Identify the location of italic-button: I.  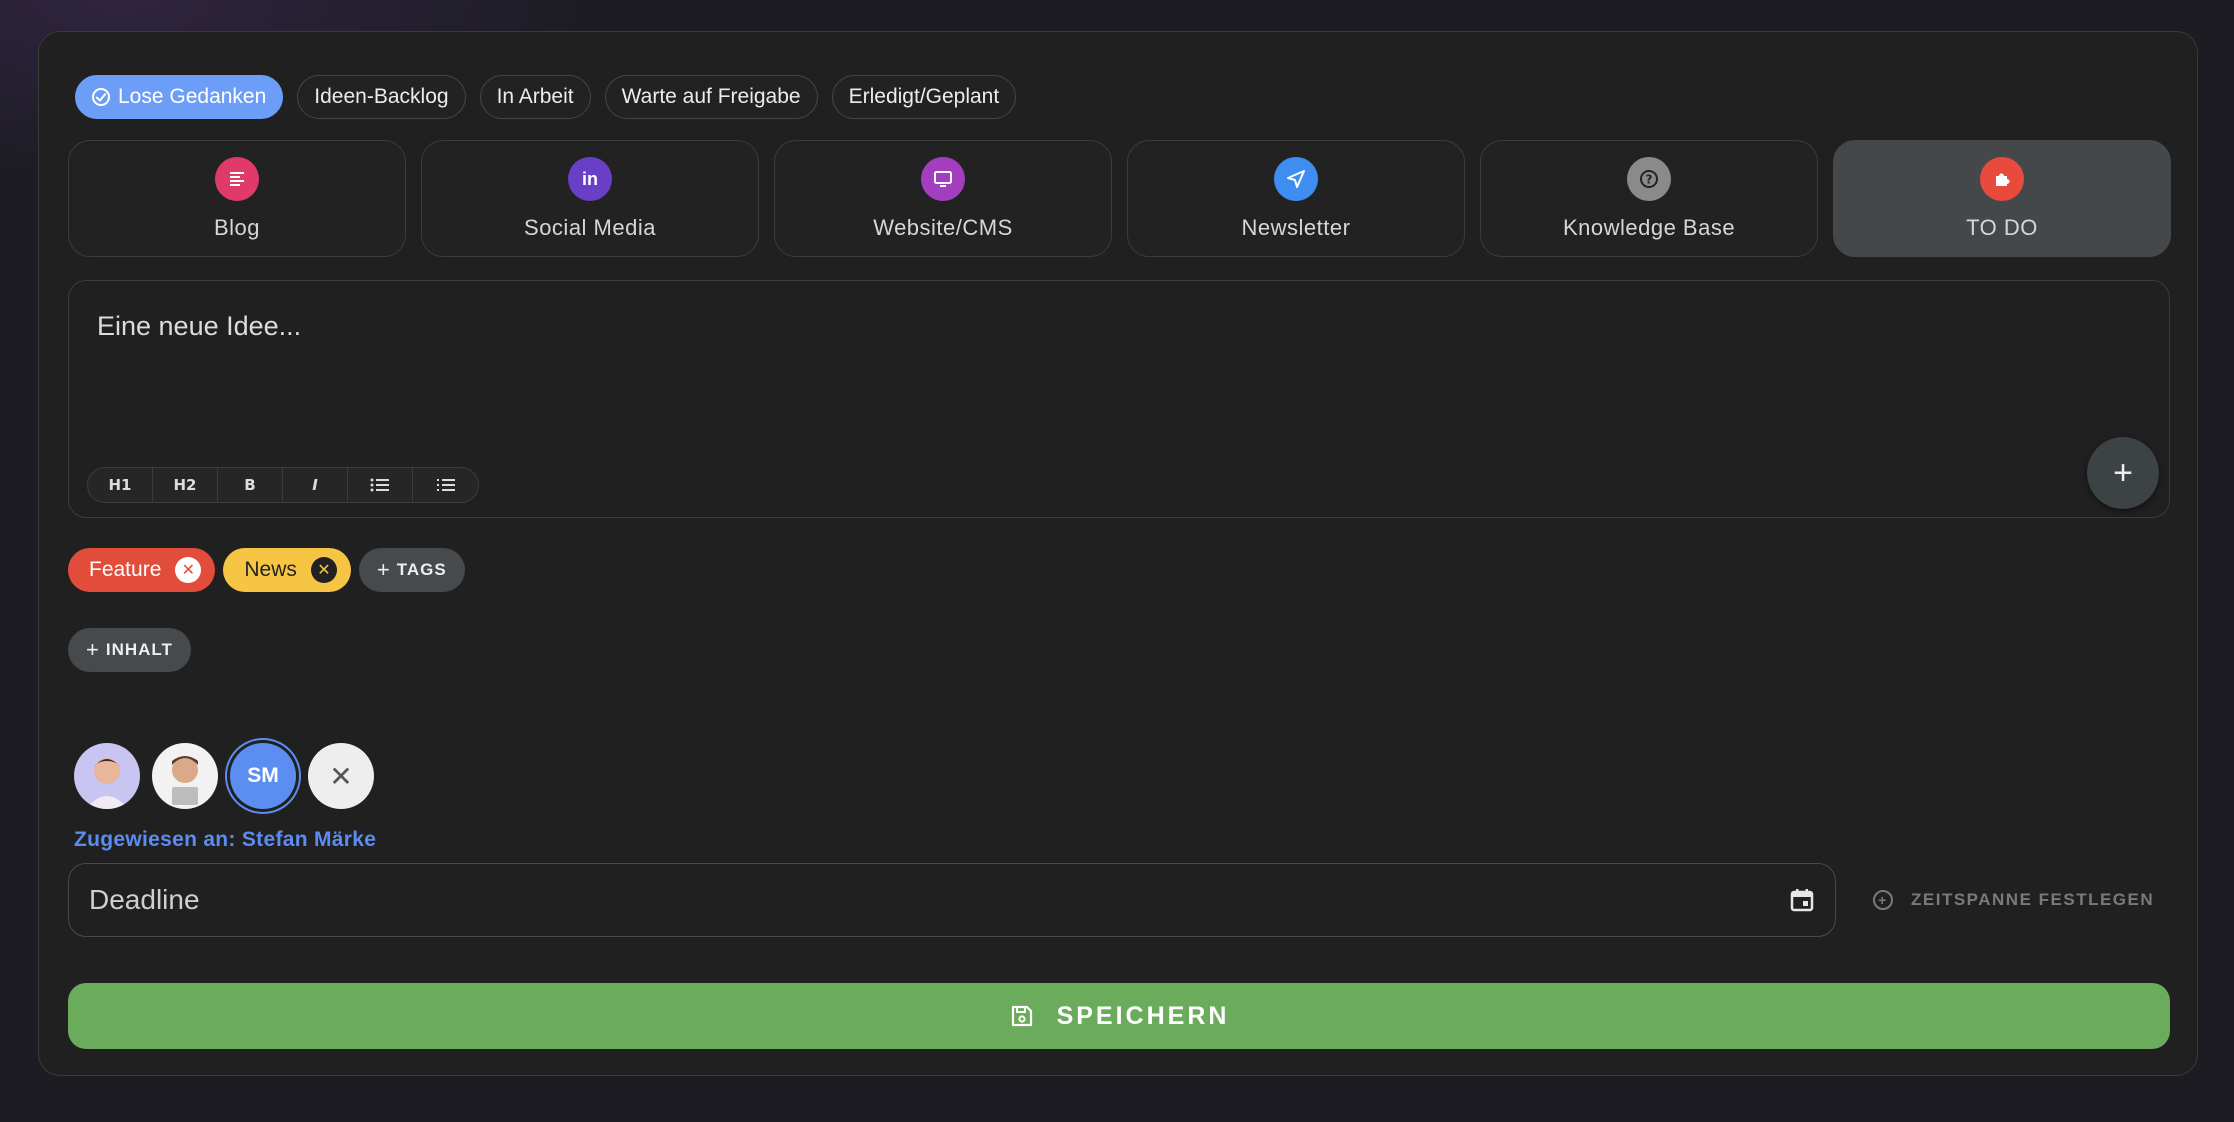
(315, 485).